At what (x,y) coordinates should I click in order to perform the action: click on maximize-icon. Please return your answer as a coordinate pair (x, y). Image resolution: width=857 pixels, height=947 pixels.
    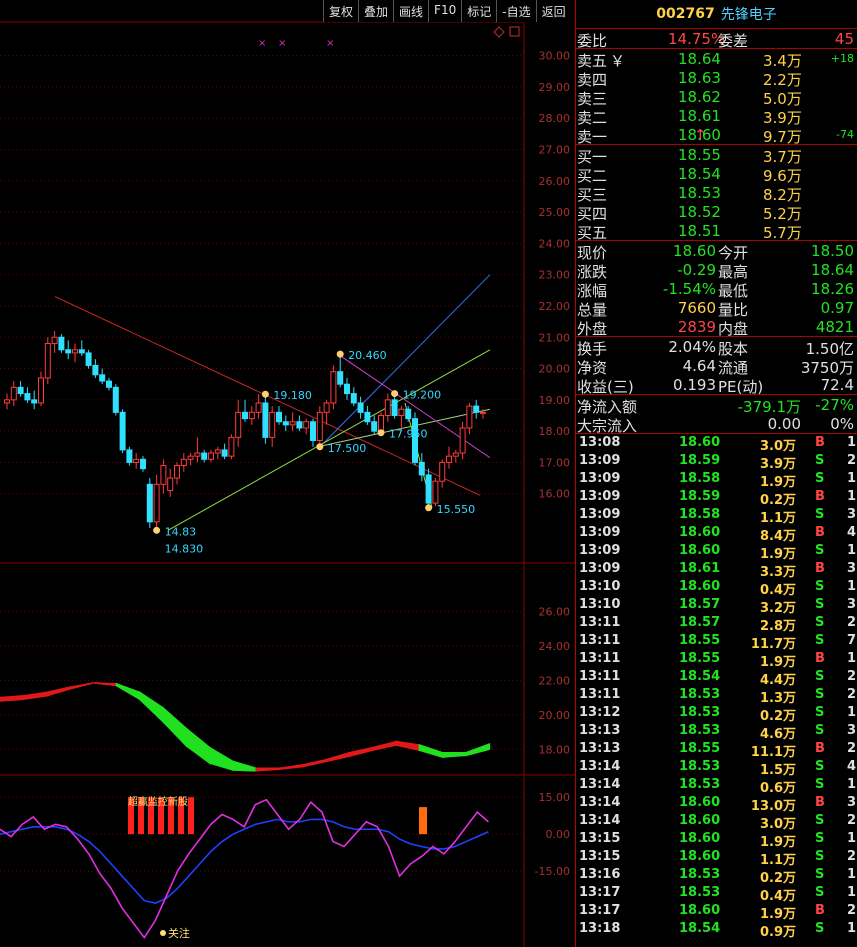
    Looking at the image, I should click on (514, 31).